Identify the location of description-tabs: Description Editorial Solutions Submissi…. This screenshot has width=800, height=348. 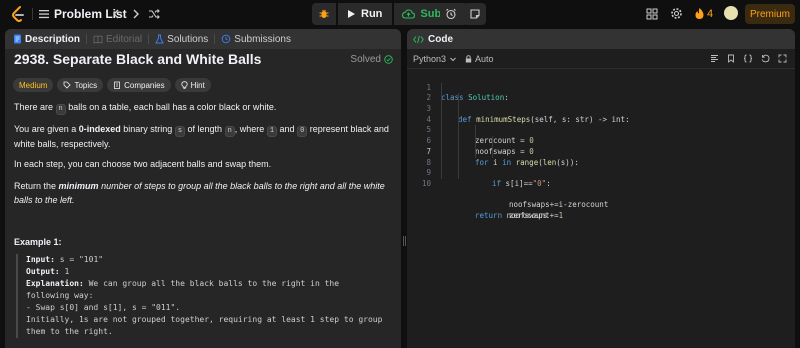
(203, 39).